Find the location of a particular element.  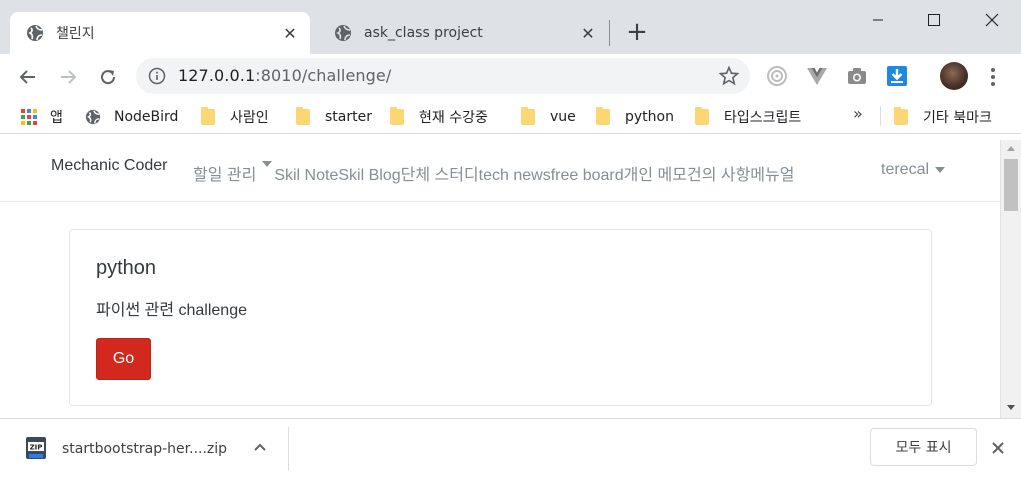

site-brand: Mechanic Coder is located at coordinates (109, 166).